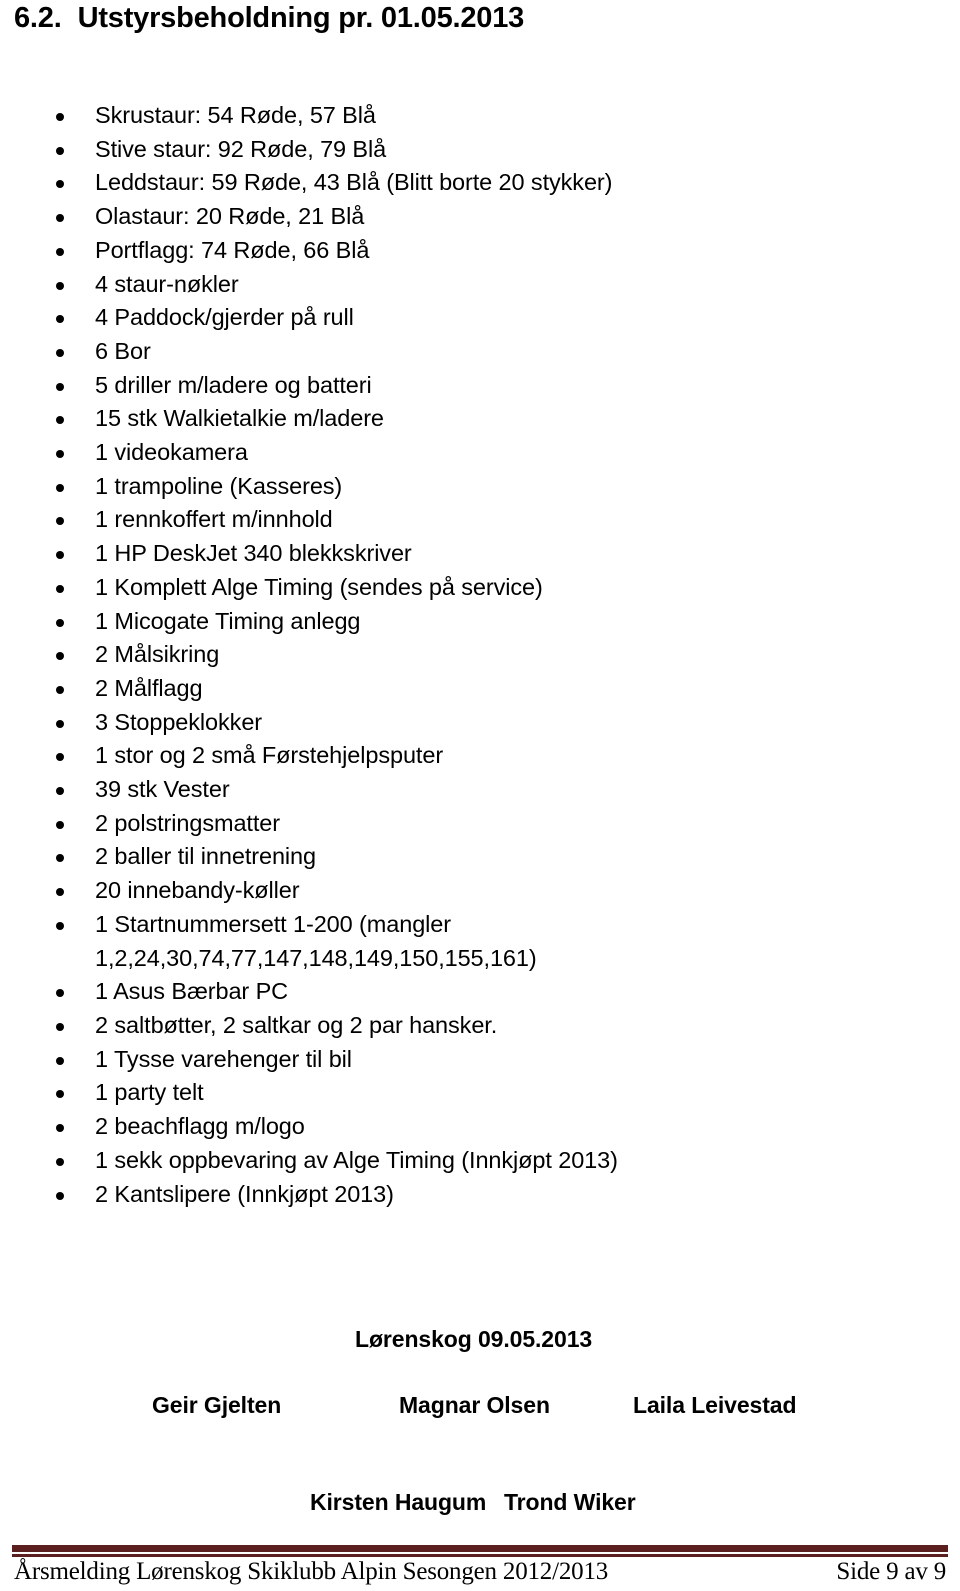 The image size is (960, 1591). I want to click on section-title: Utstyrsbeholdning pr. 01.05.2013, so click(301, 18).